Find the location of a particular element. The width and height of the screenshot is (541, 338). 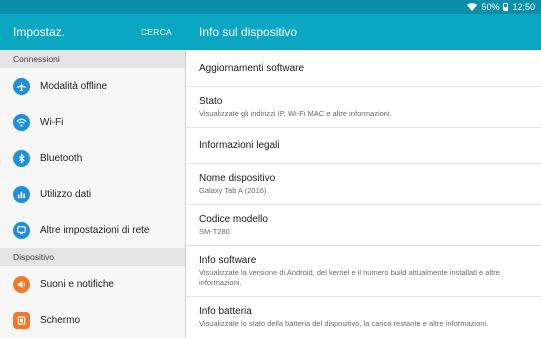

network-icon is located at coordinates (21, 230).